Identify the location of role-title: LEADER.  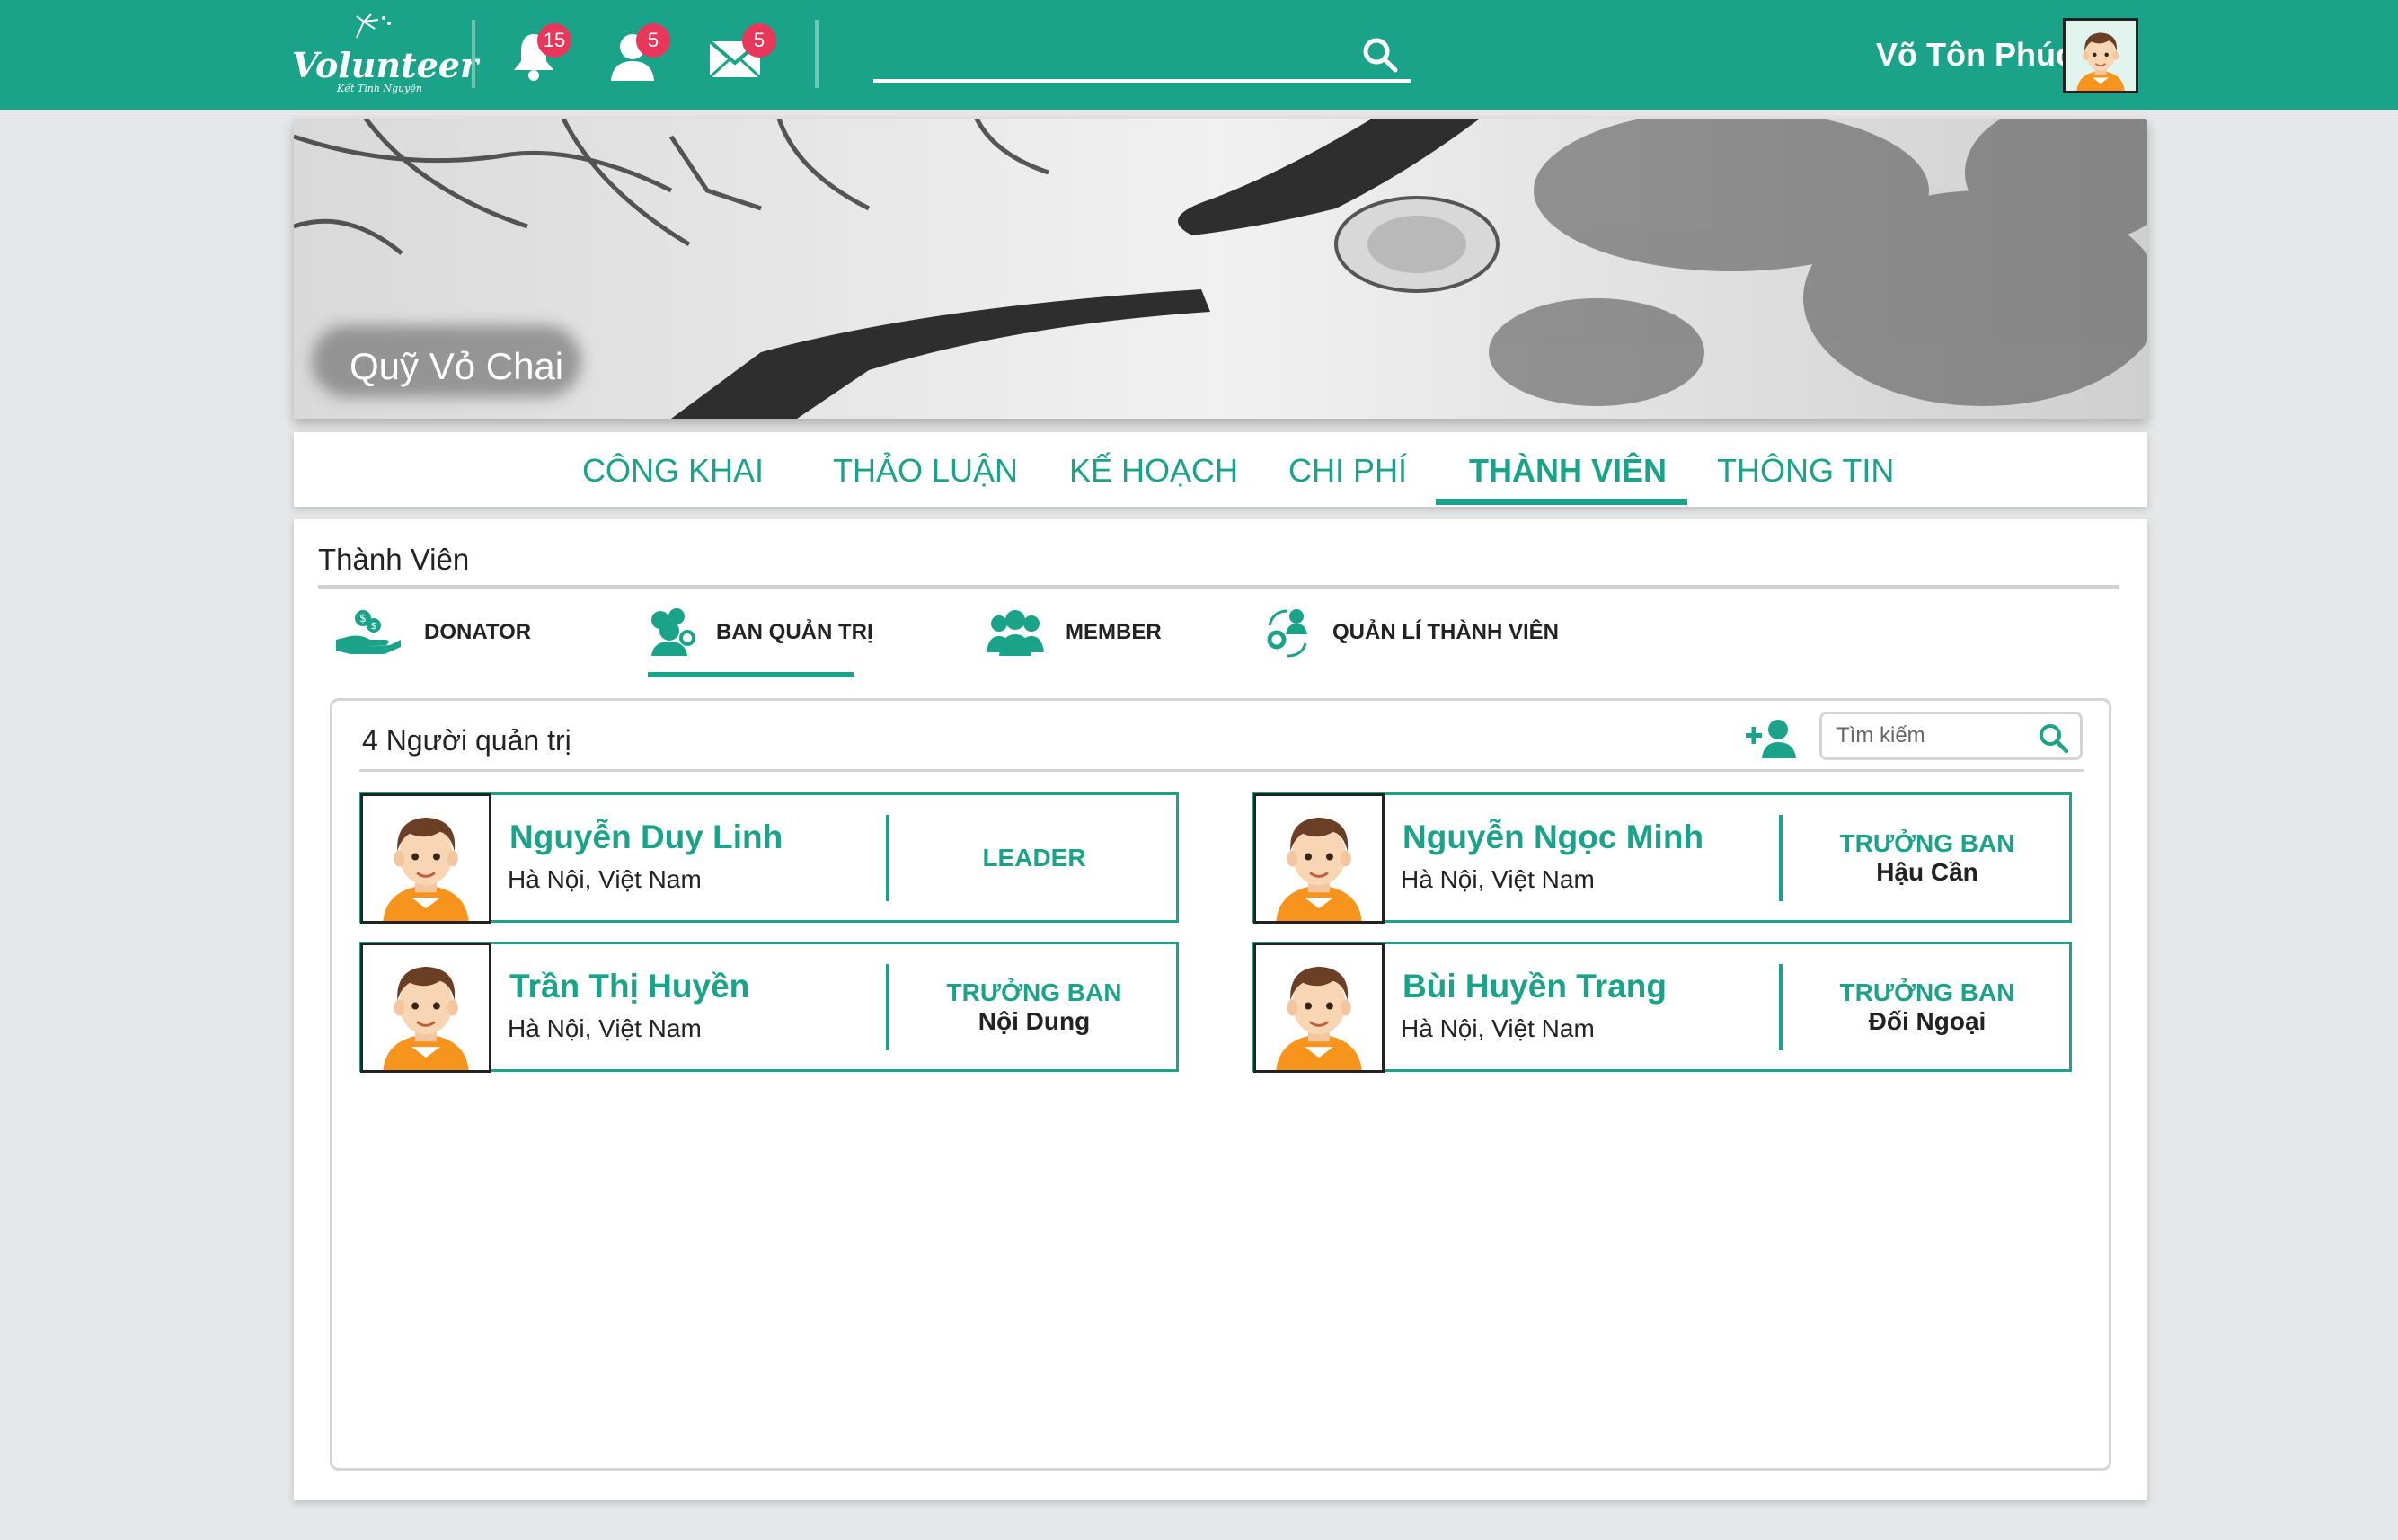
(1034, 857).